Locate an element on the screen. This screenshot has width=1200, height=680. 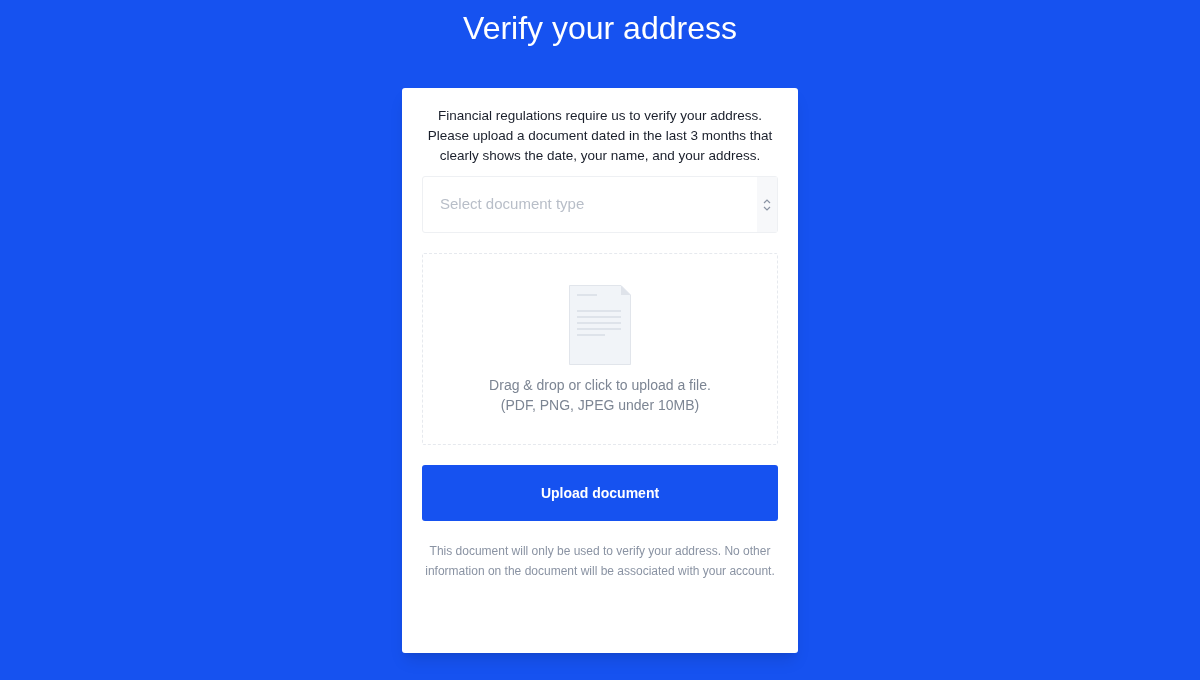
footnote-text: This document will only be used to verify your address. No other information on the document will be associated with your account. is located at coordinates (600, 561).